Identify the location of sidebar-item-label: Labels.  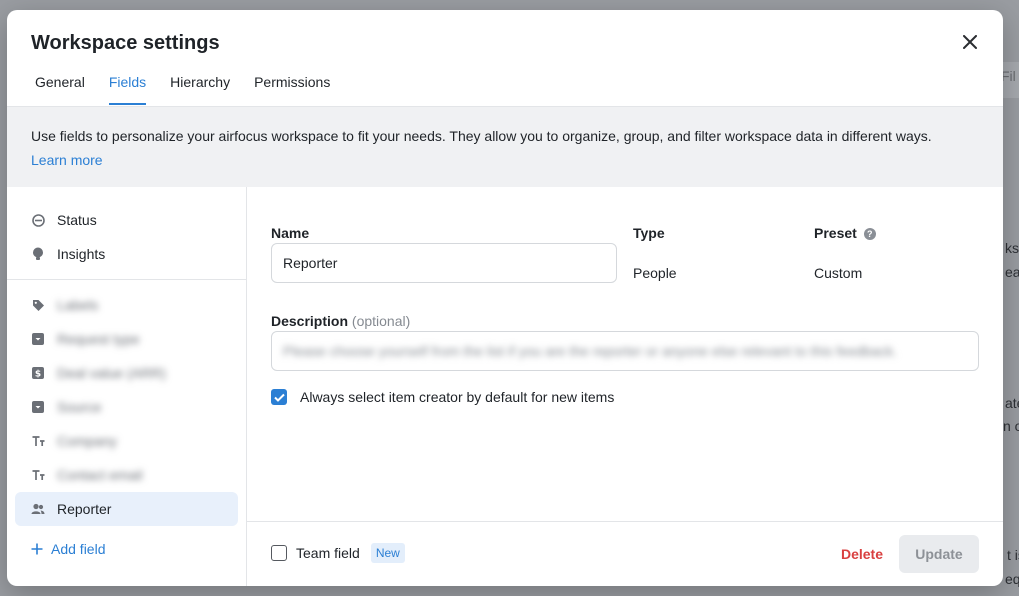
(78, 305).